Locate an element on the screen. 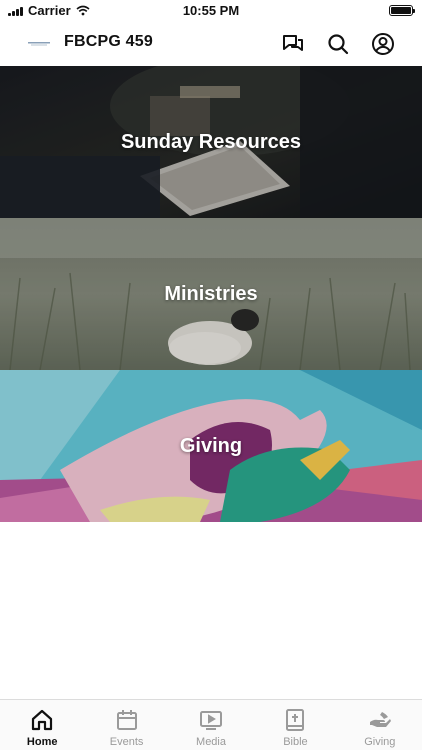 The height and width of the screenshot is (750, 422). tab-media: Media is located at coordinates (211, 725).